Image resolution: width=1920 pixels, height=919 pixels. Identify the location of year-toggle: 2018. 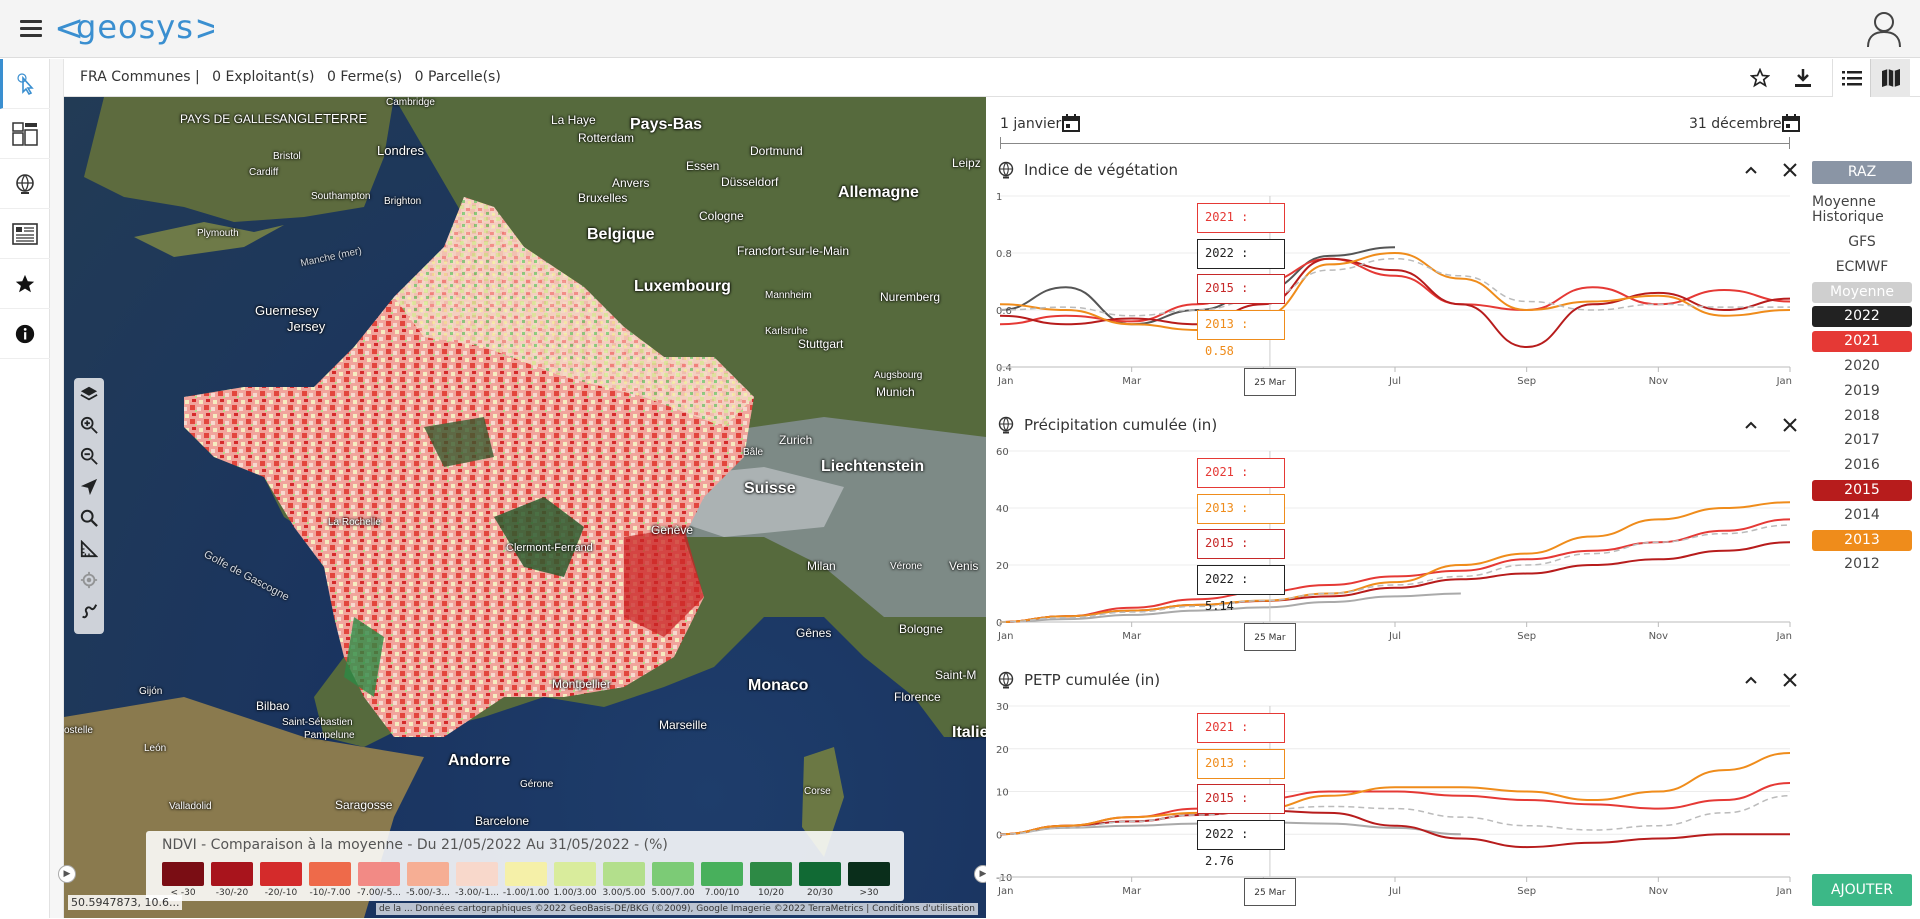
(1862, 416).